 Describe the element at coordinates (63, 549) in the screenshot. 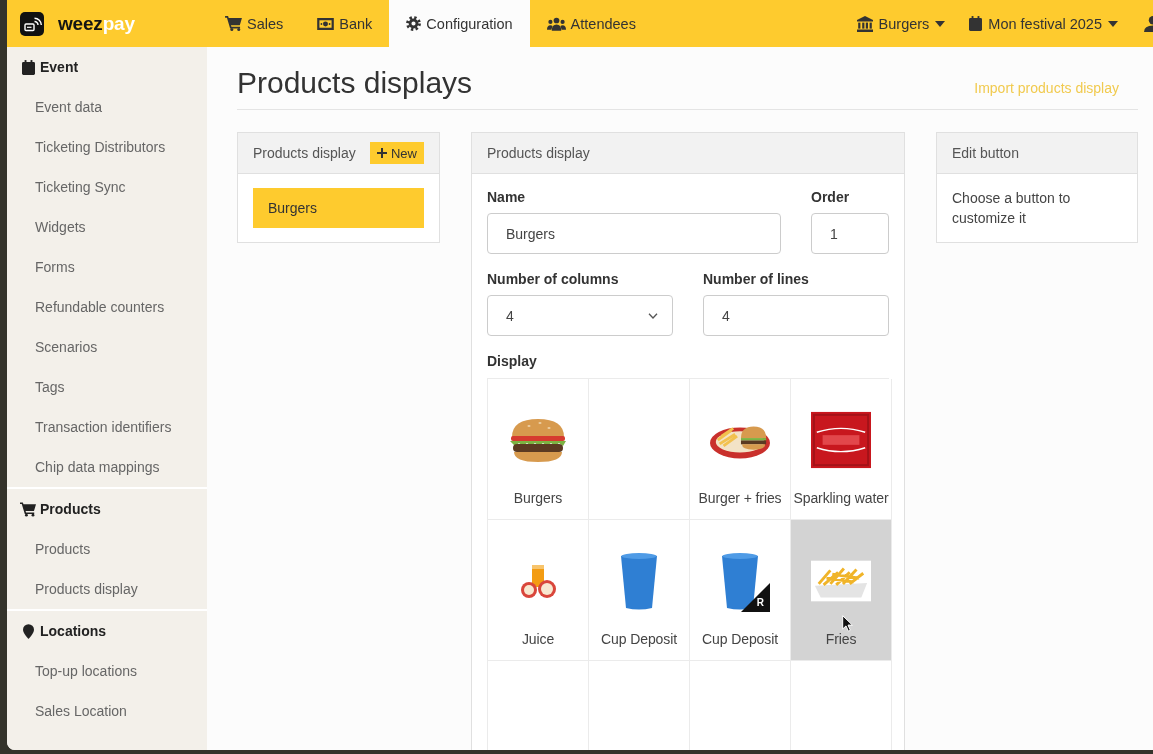

I see `sidebar-link: Products` at that location.